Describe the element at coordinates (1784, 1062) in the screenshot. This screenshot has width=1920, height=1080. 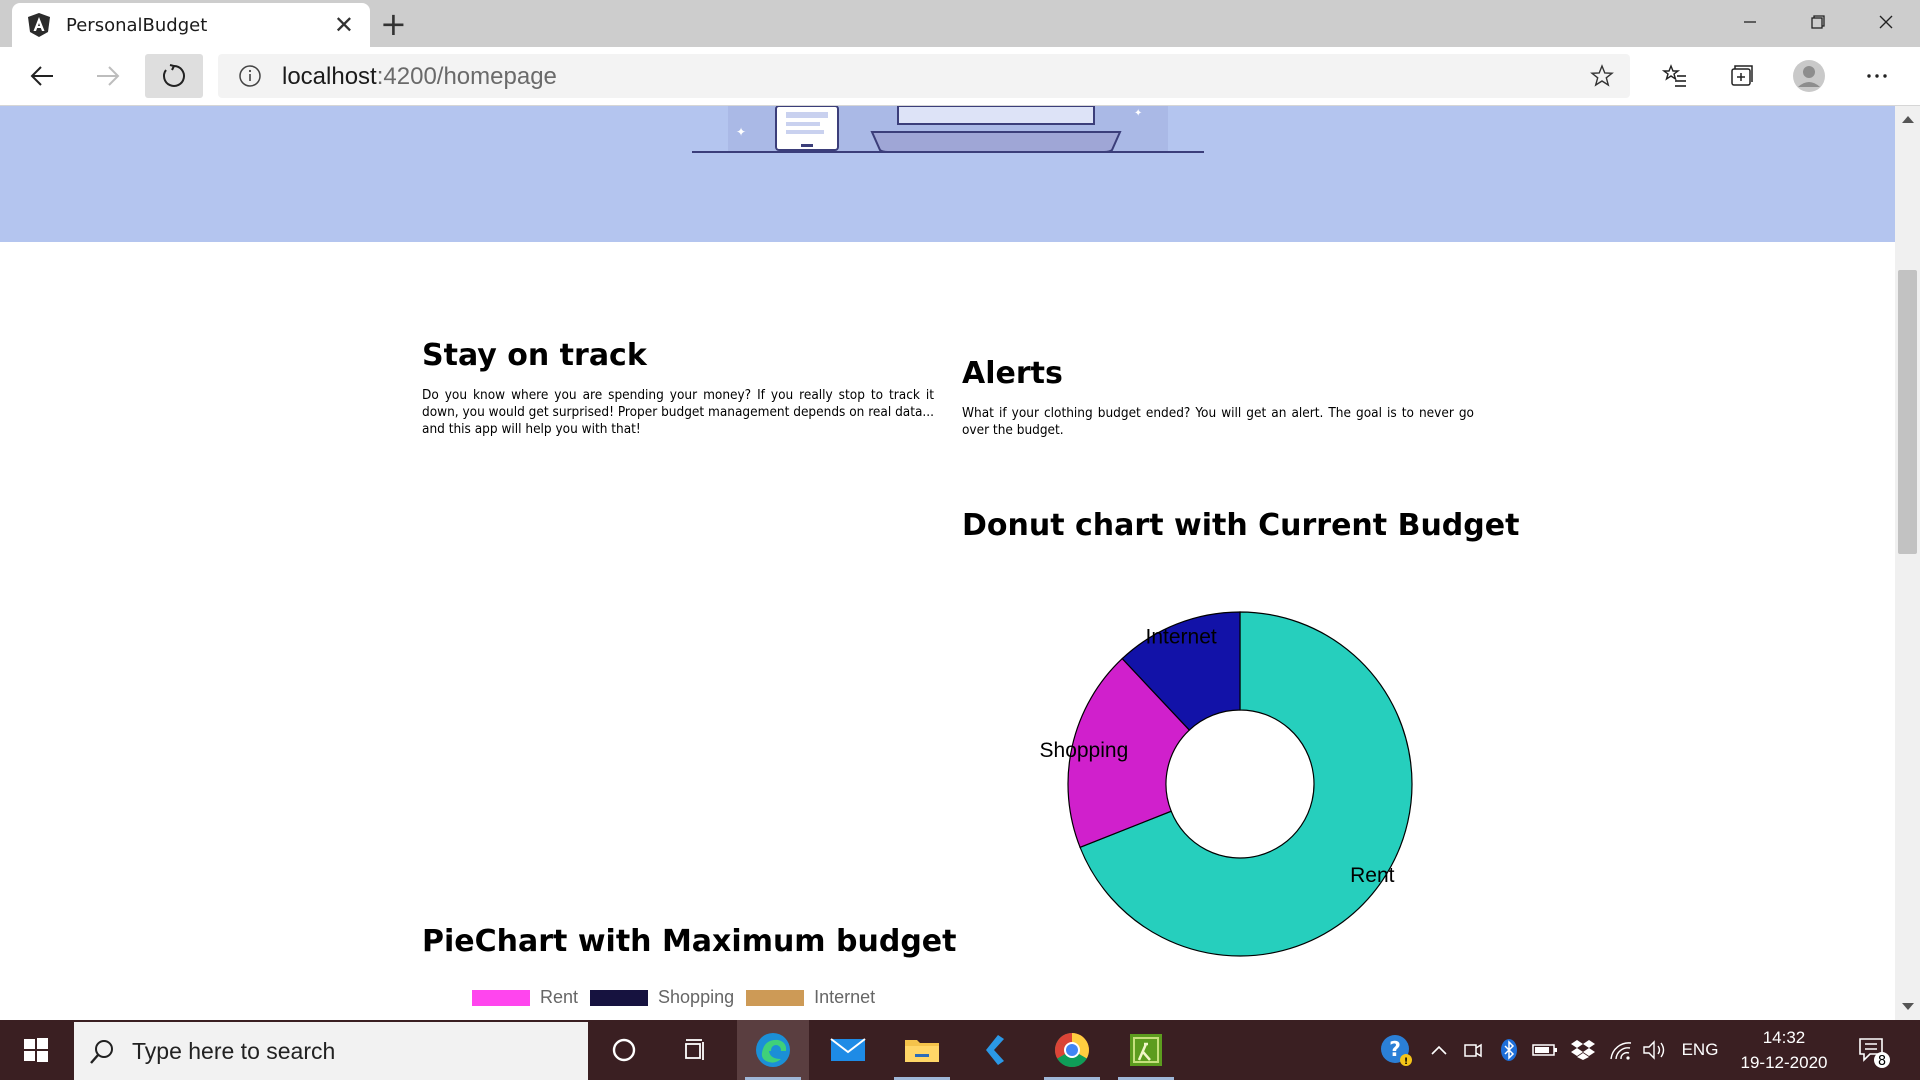
I see `clock-date: 19-12-2020` at that location.